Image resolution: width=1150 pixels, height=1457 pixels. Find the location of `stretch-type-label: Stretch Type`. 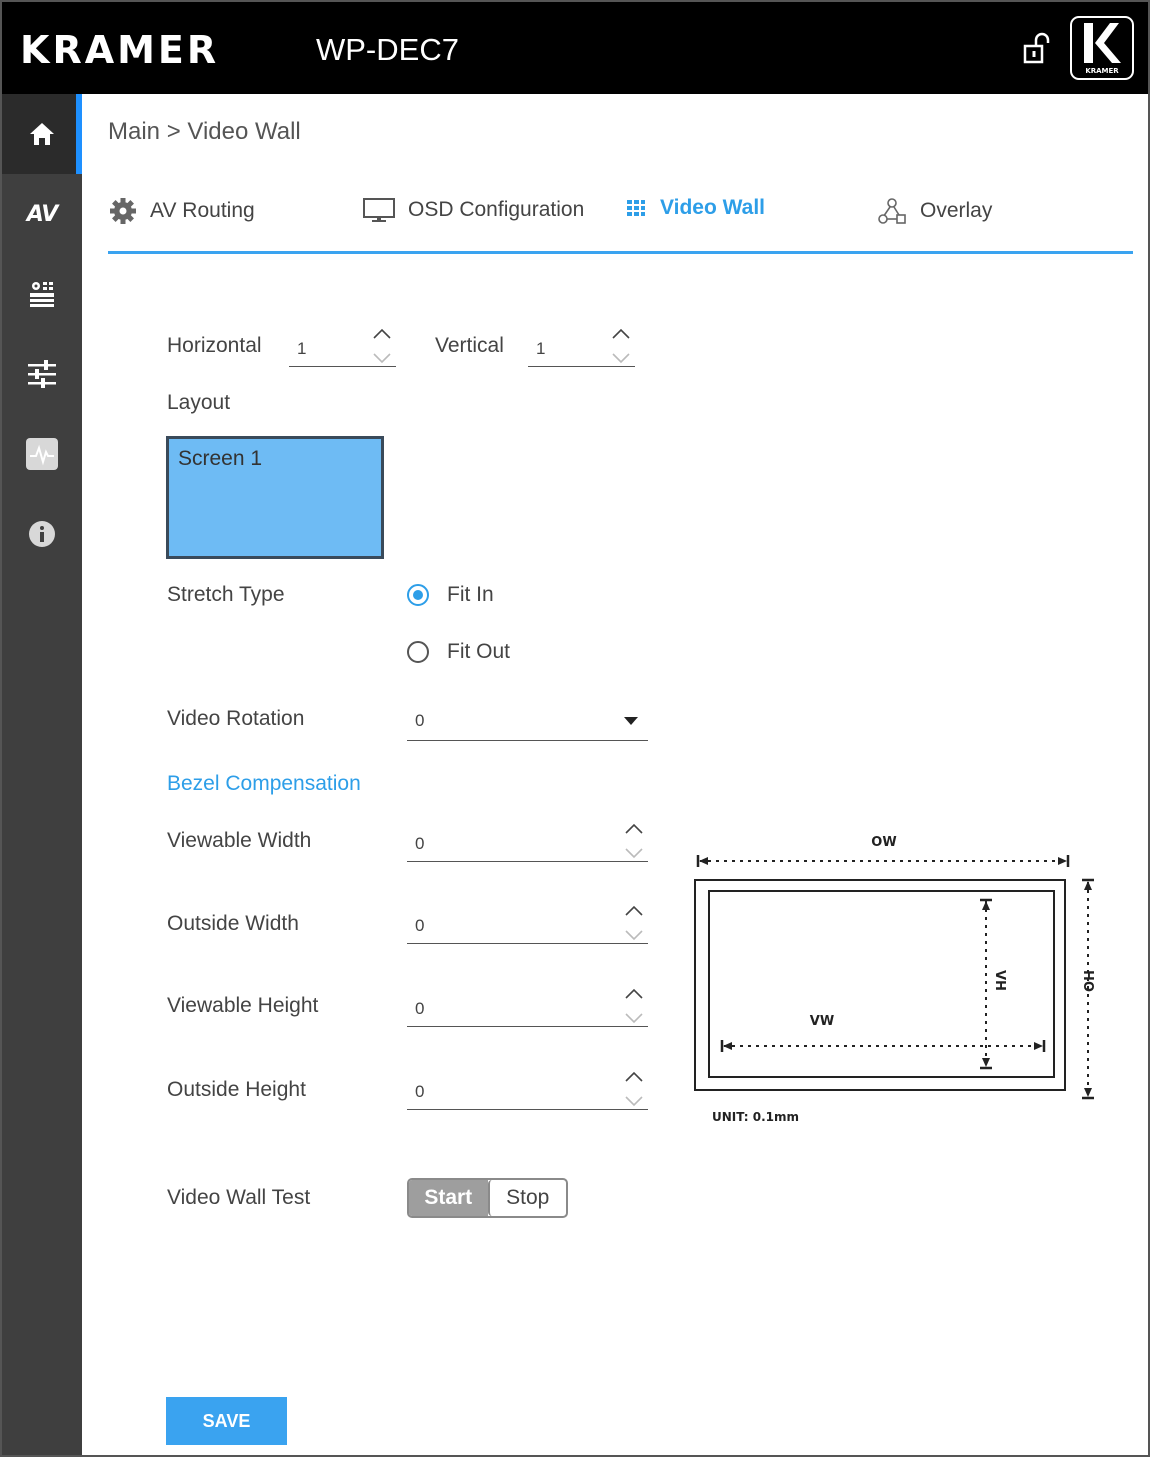

stretch-type-label: Stretch Type is located at coordinates (226, 594).